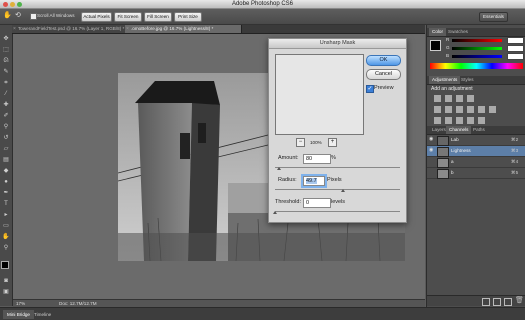 The image size is (525, 320). I want to click on b-value, so click(515, 56).